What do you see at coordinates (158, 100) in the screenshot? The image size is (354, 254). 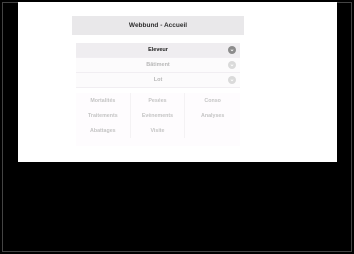 I see `grid-item-pesees: Pesées` at bounding box center [158, 100].